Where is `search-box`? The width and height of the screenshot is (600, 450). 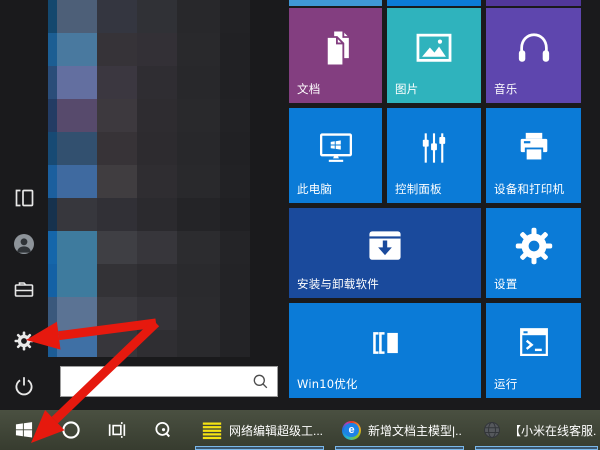 search-box is located at coordinates (169, 381).